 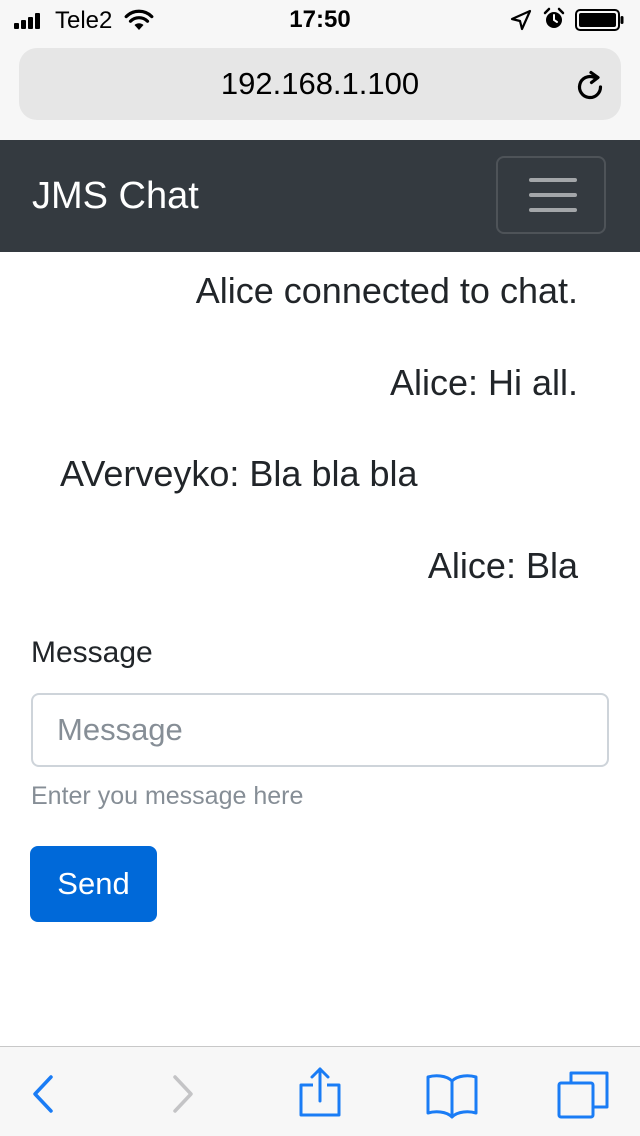 What do you see at coordinates (600, 20) in the screenshot?
I see `battery-icon` at bounding box center [600, 20].